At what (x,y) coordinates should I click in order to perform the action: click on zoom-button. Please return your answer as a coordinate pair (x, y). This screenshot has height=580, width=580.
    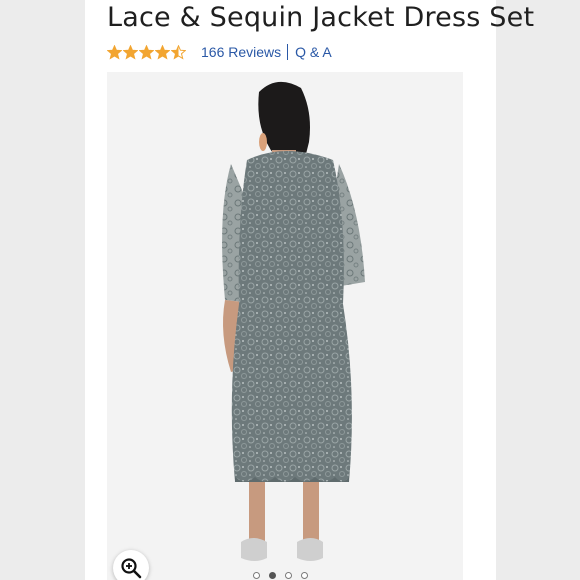
    Looking at the image, I should click on (131, 565).